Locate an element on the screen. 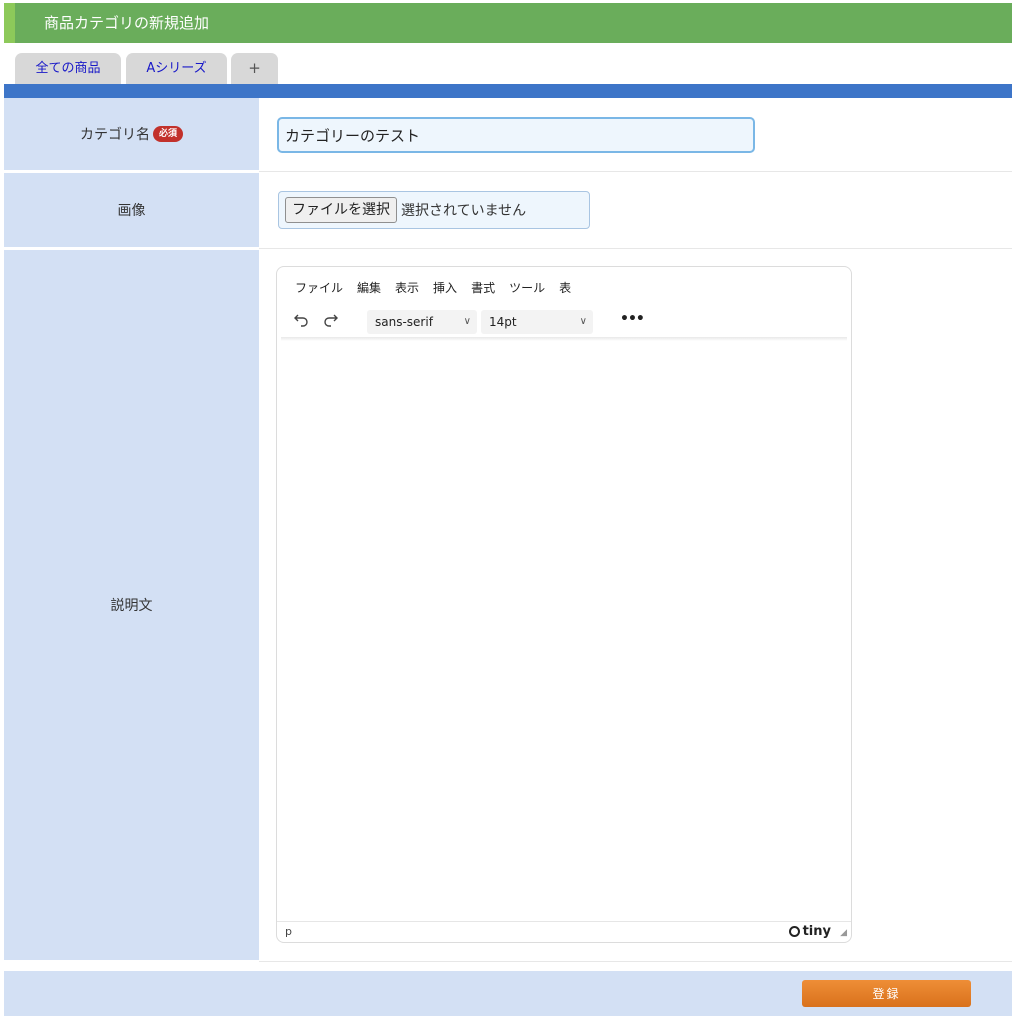 The height and width of the screenshot is (1024, 1012). category-name-label-cell: カテゴリ名 必須 is located at coordinates (131, 134).